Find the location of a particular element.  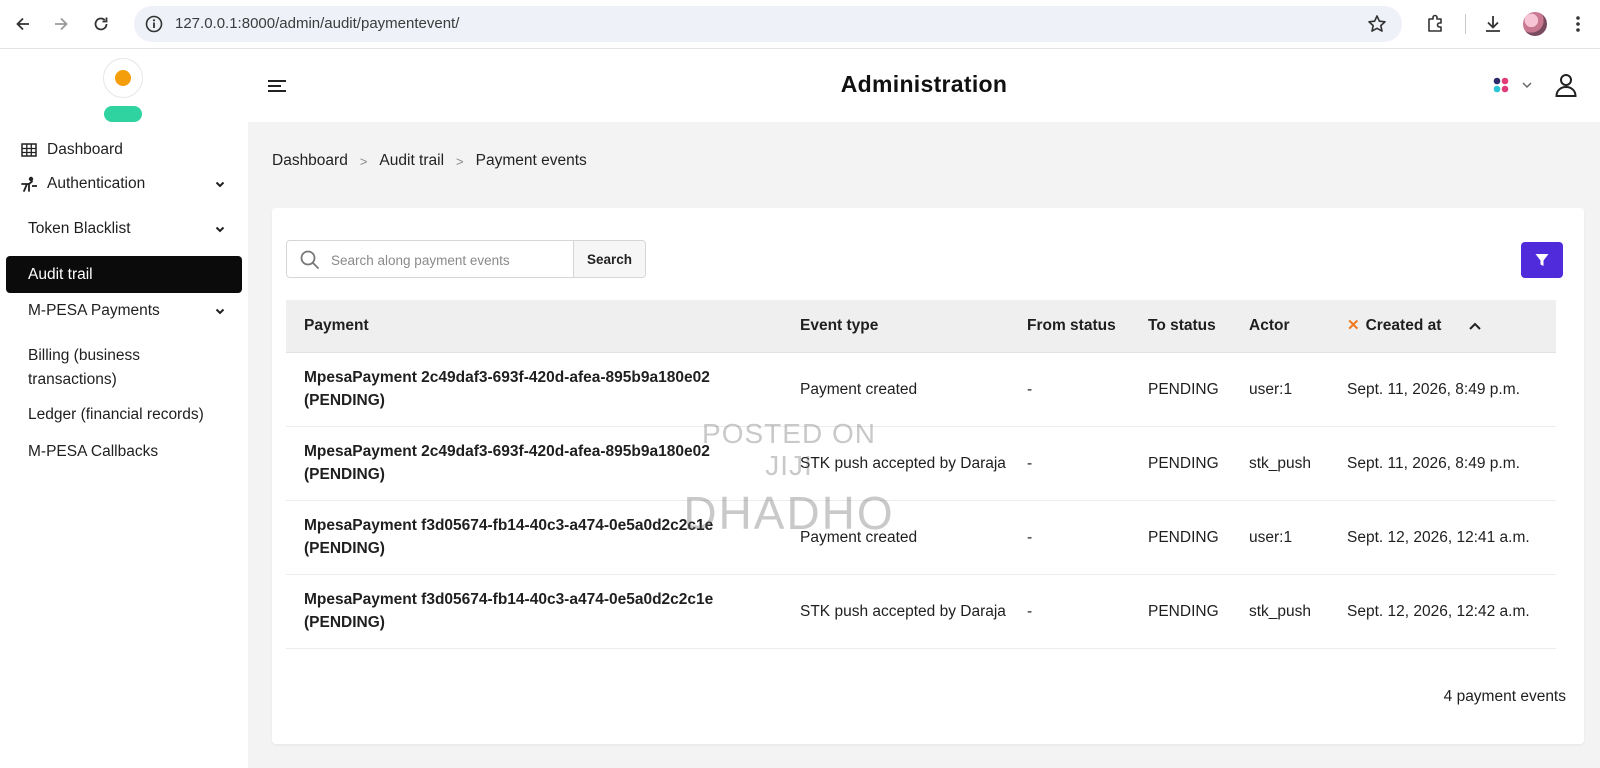

sidebar-item-label: Billing (business transactions) is located at coordinates (84, 367).